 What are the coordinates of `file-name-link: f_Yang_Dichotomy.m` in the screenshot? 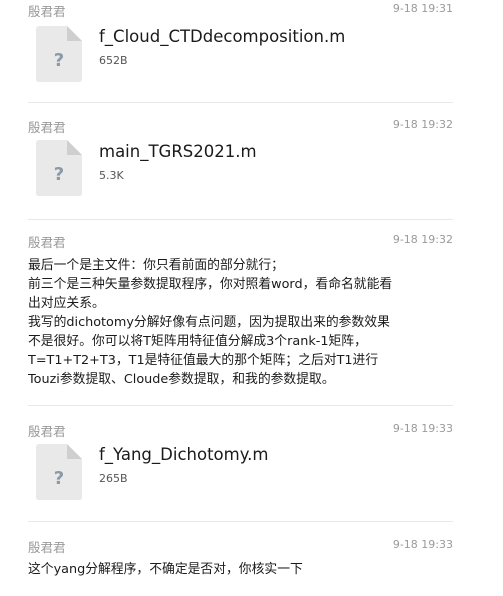 It's located at (183, 455).